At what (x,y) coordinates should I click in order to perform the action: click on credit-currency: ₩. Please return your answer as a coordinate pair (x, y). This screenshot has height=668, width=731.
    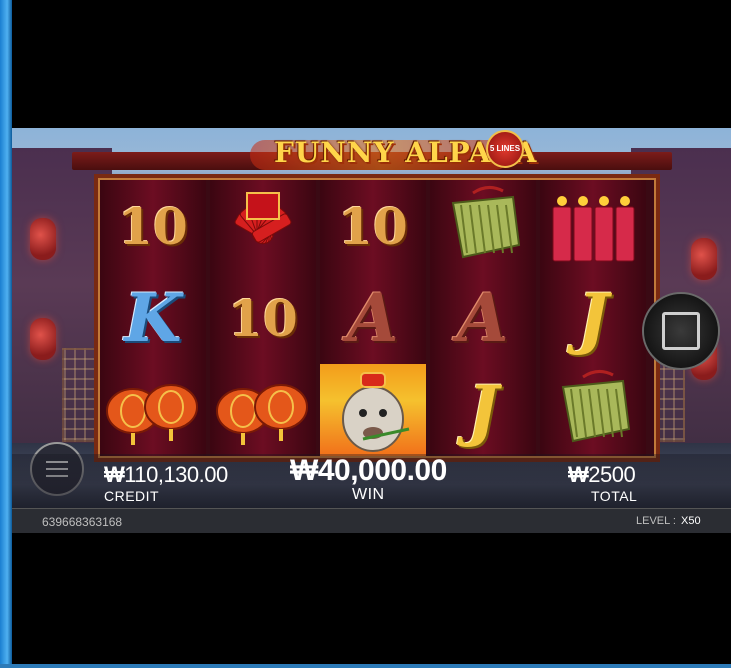
    Looking at the image, I should click on (114, 474).